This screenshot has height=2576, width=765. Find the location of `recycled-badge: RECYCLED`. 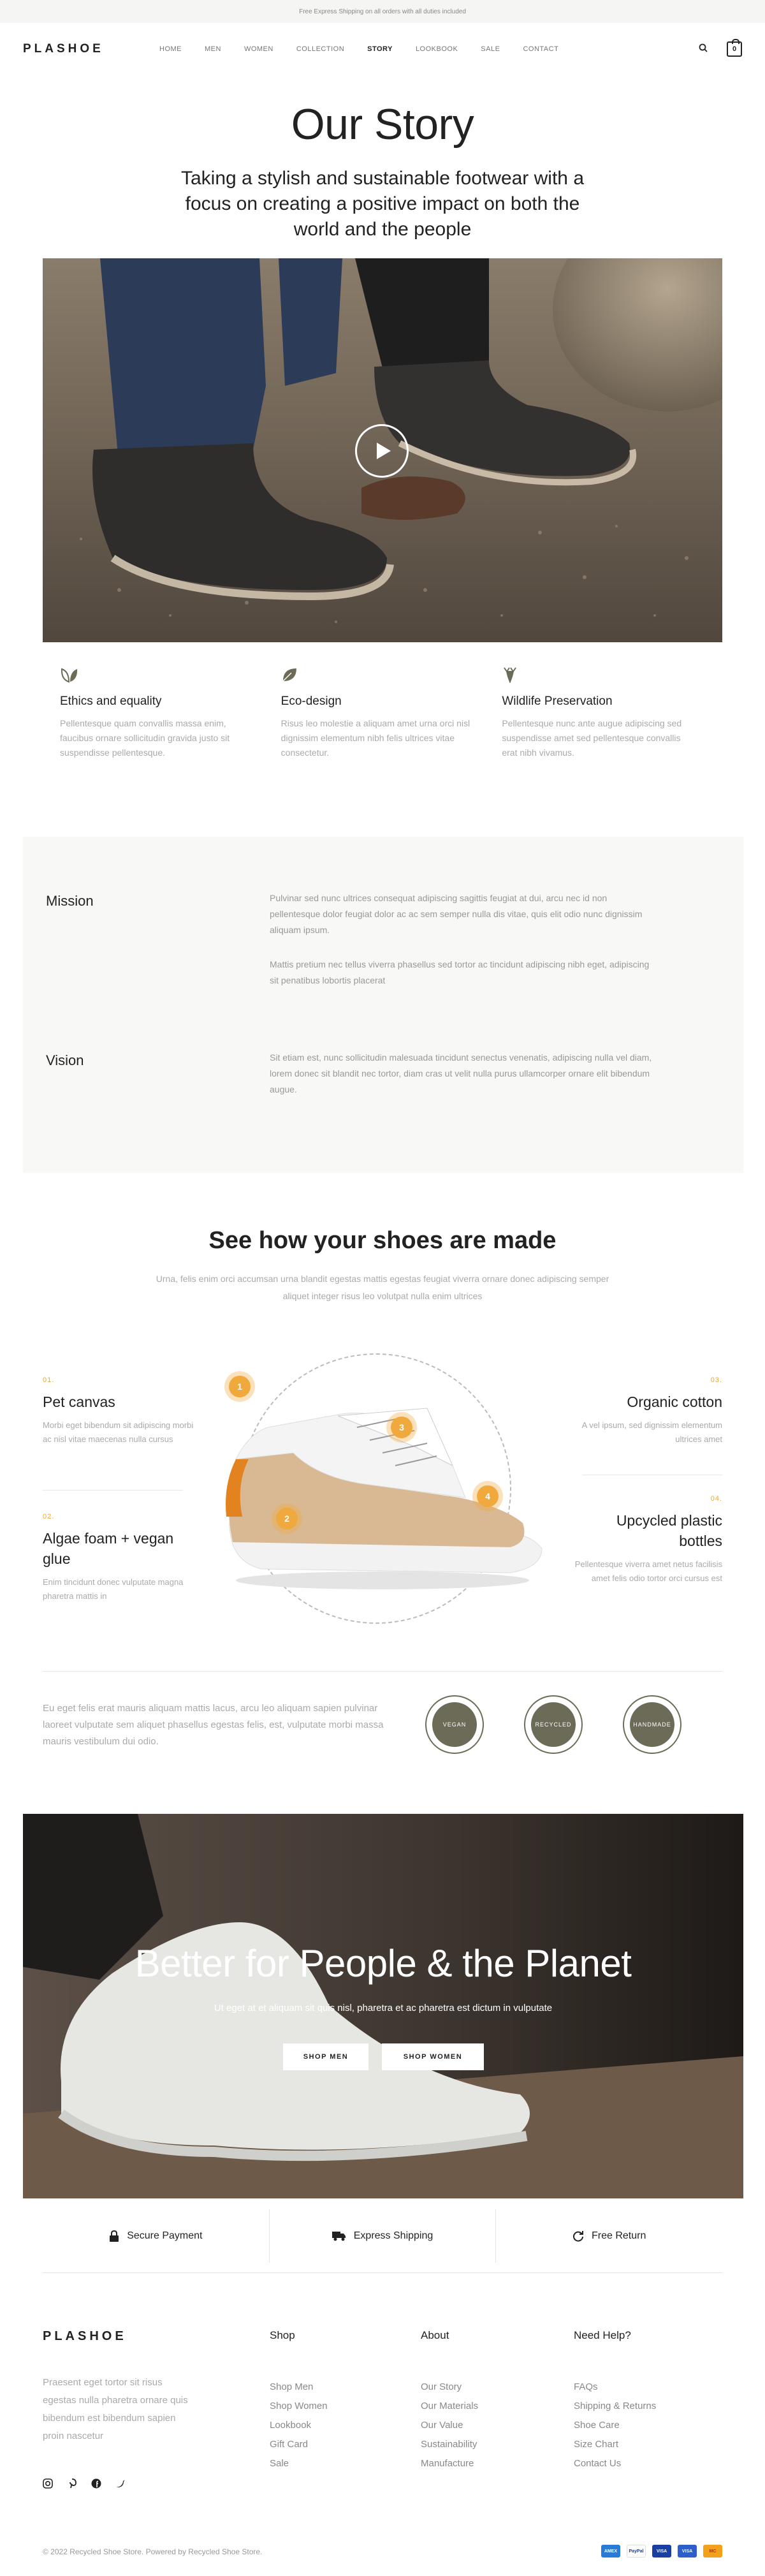

recycled-badge: RECYCLED is located at coordinates (553, 1724).